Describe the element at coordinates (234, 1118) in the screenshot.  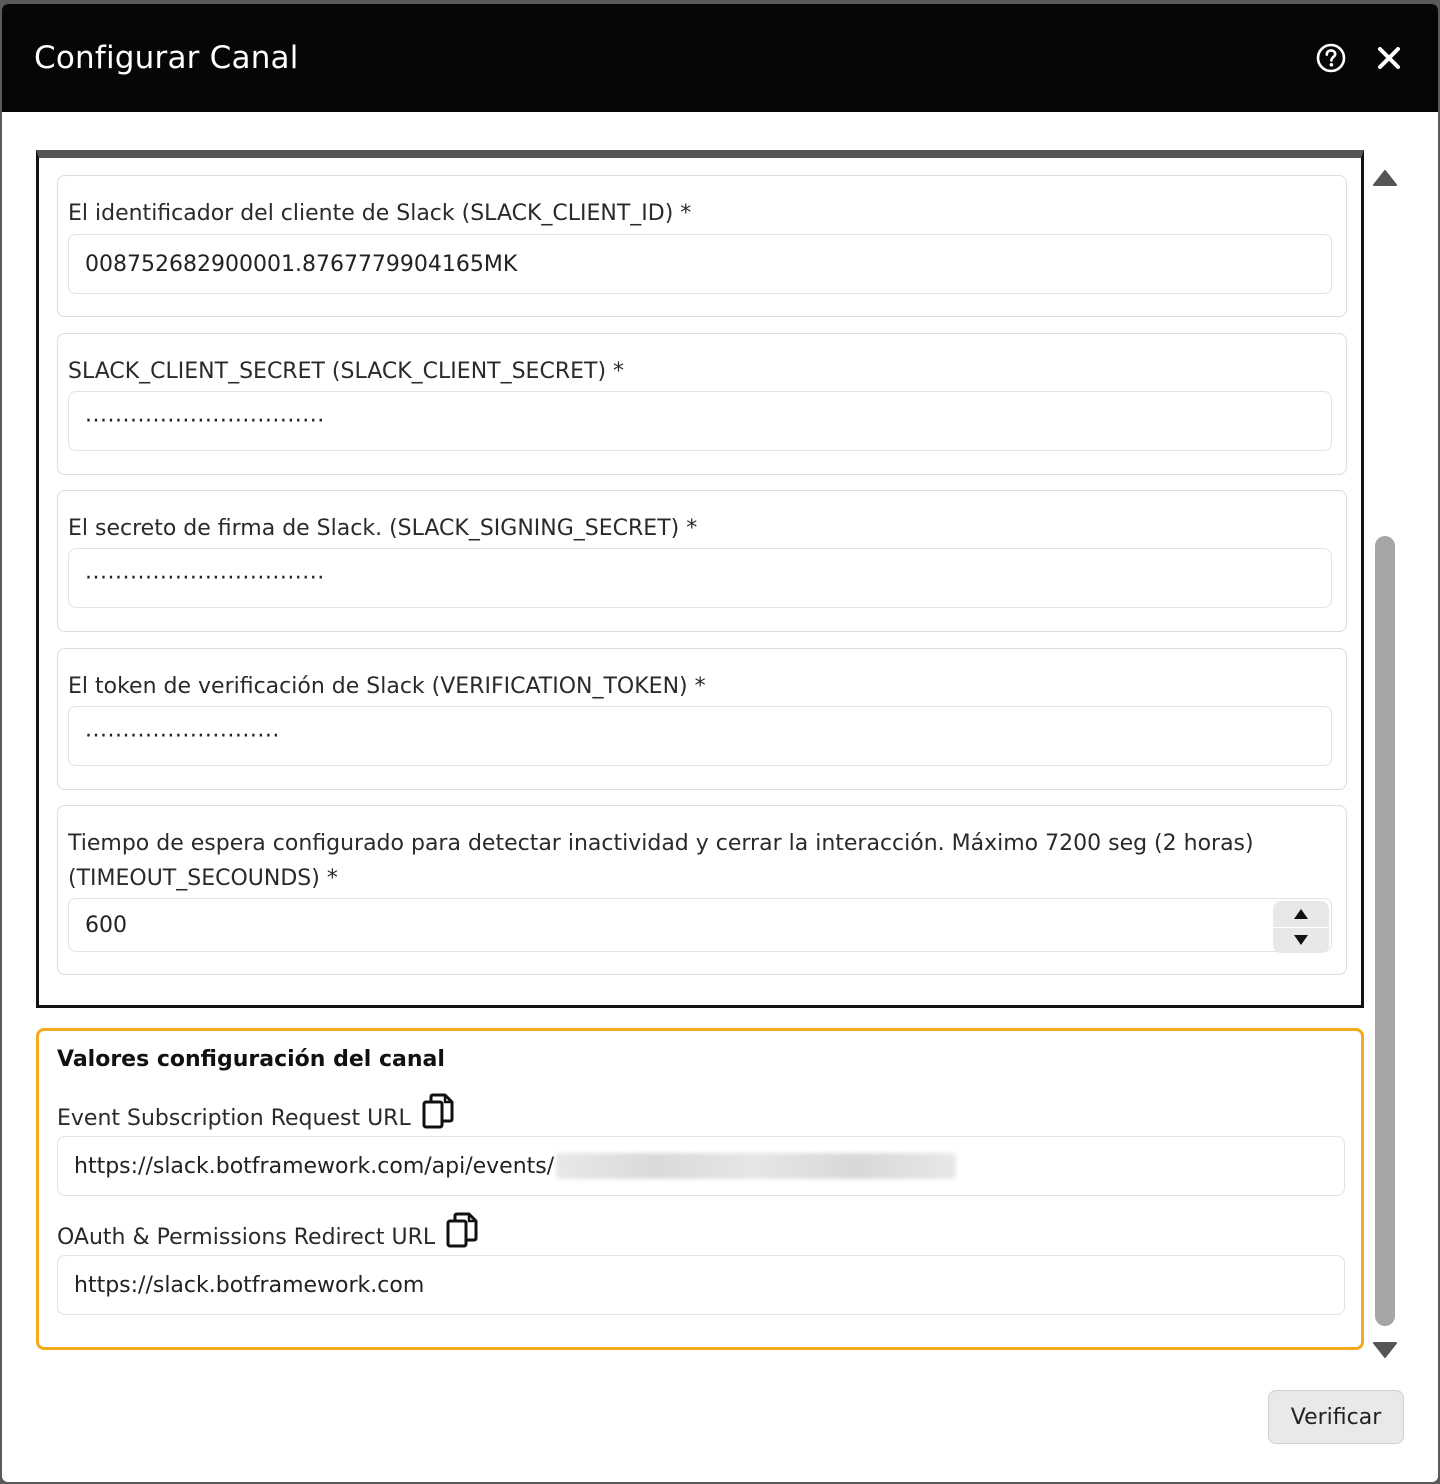
I see `event-url-label: Event Subscription Request URL` at that location.